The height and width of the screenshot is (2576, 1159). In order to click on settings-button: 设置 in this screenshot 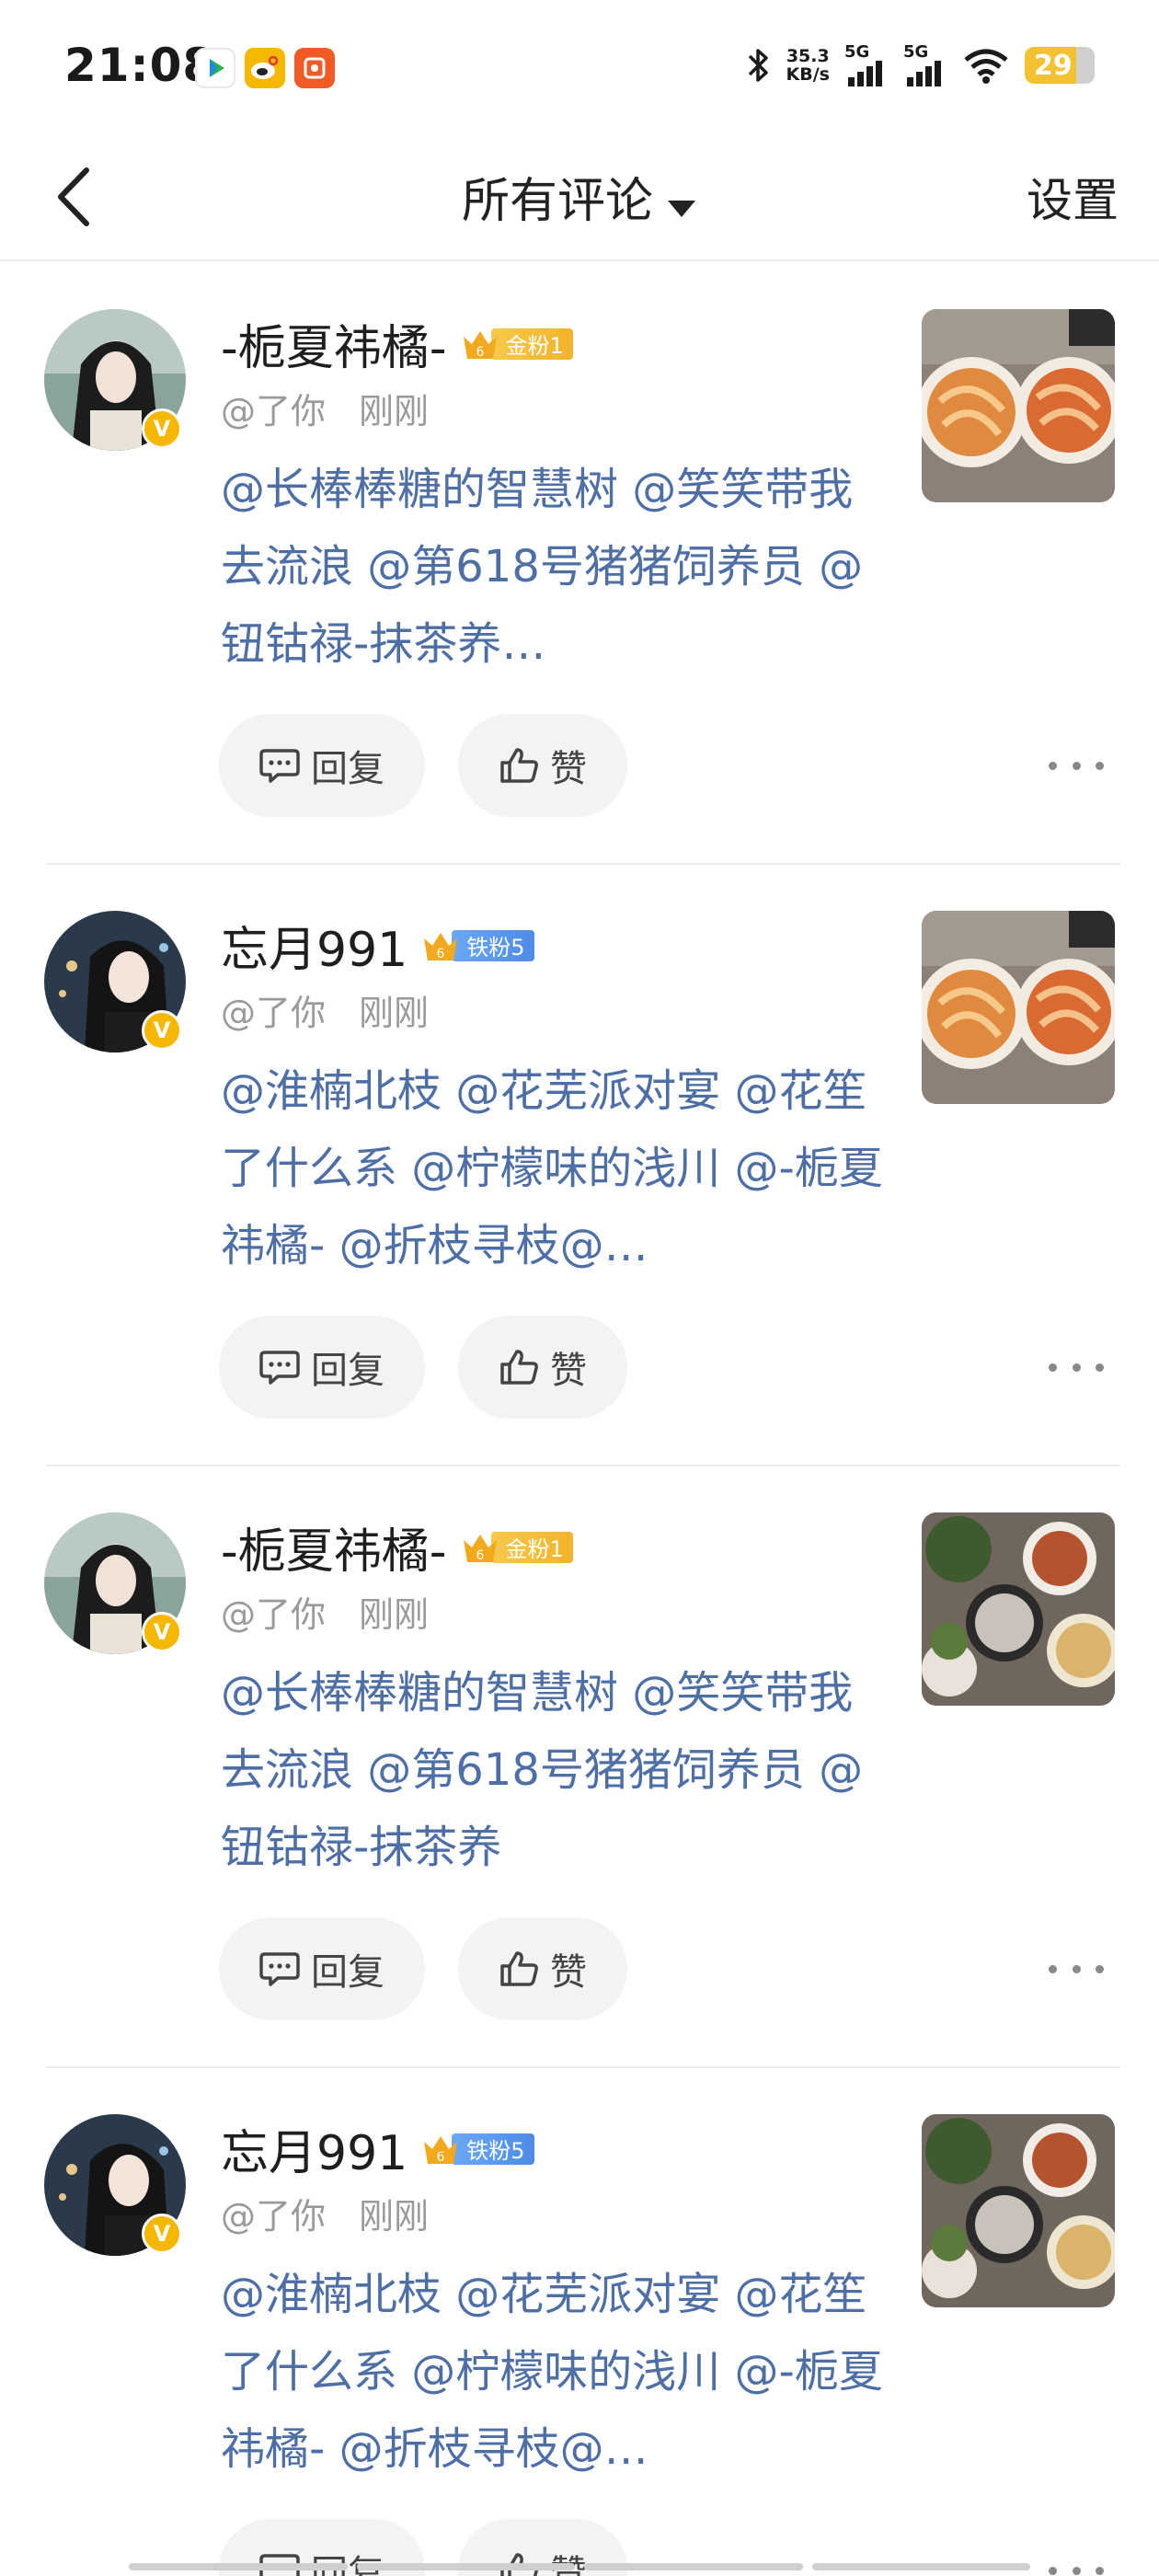, I will do `click(1073, 197)`.